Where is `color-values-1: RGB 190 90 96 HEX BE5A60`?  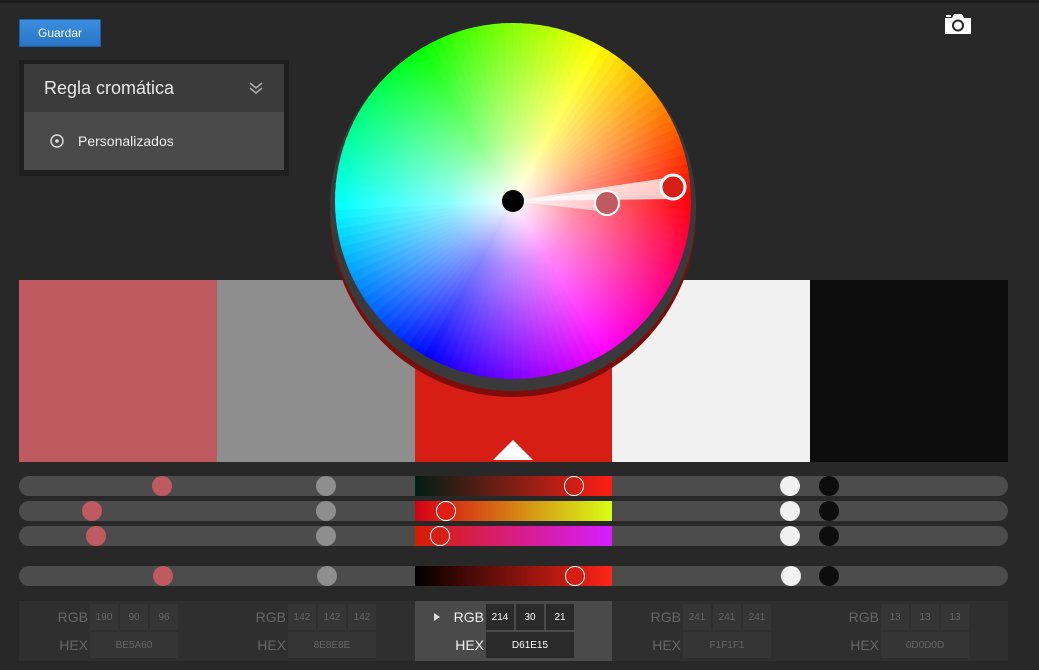 color-values-1: RGB 190 90 96 HEX BE5A60 is located at coordinates (117, 631).